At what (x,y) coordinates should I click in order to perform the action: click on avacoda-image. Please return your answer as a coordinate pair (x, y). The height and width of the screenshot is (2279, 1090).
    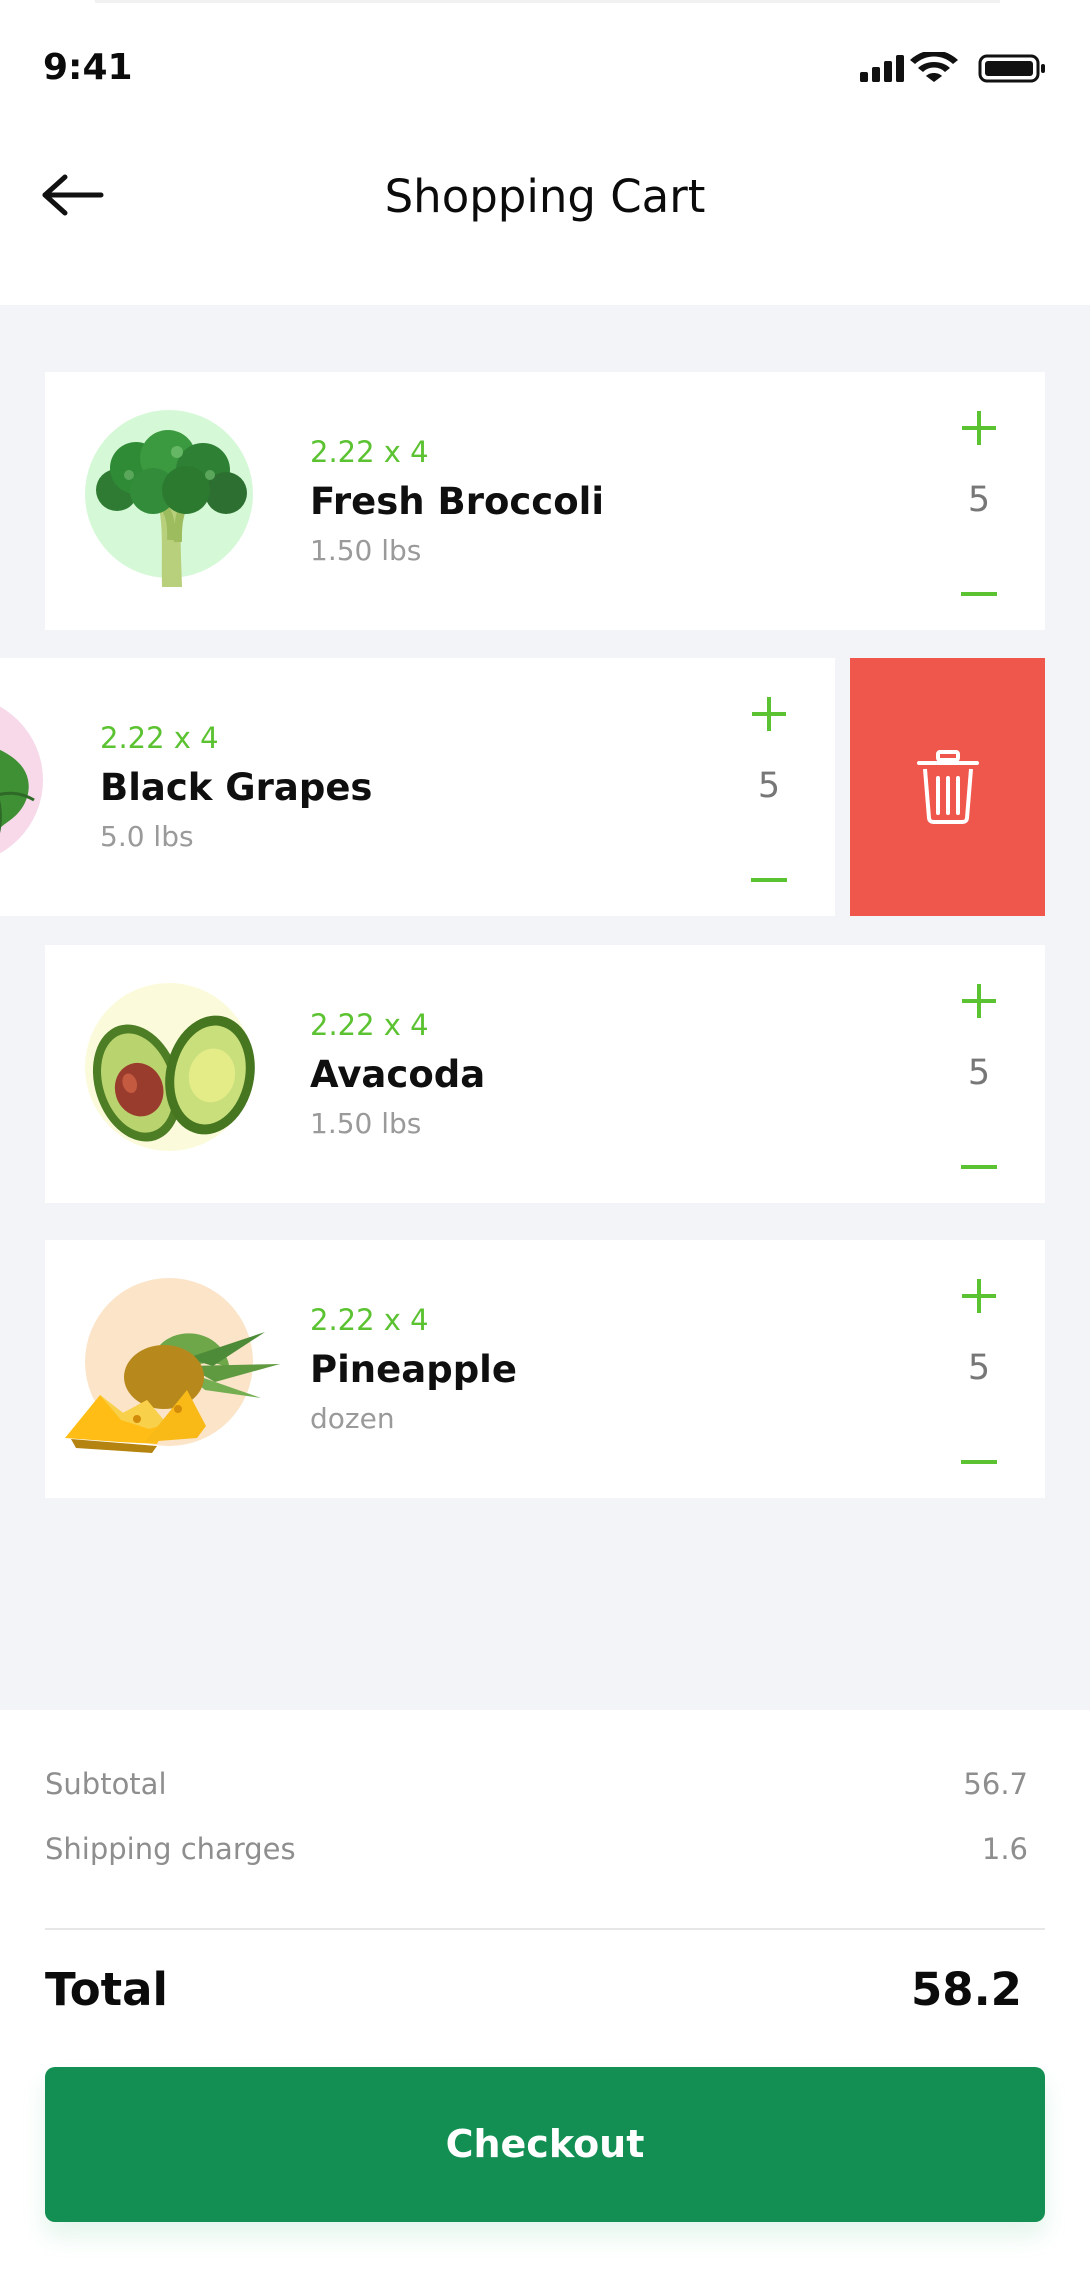
    Looking at the image, I should click on (173, 1078).